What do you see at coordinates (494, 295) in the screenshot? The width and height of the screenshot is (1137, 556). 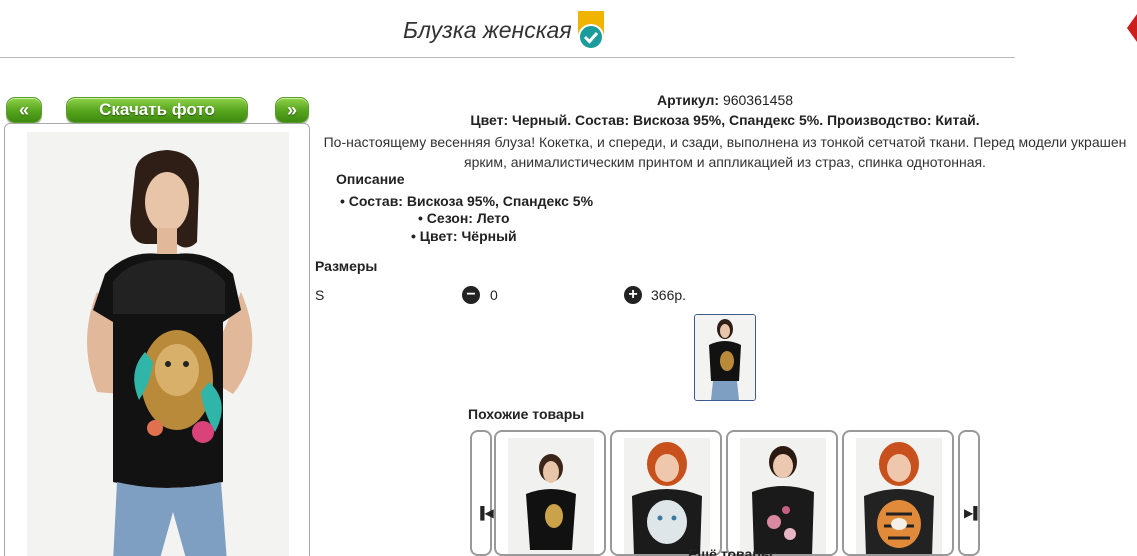 I see `quantity-value: 0` at bounding box center [494, 295].